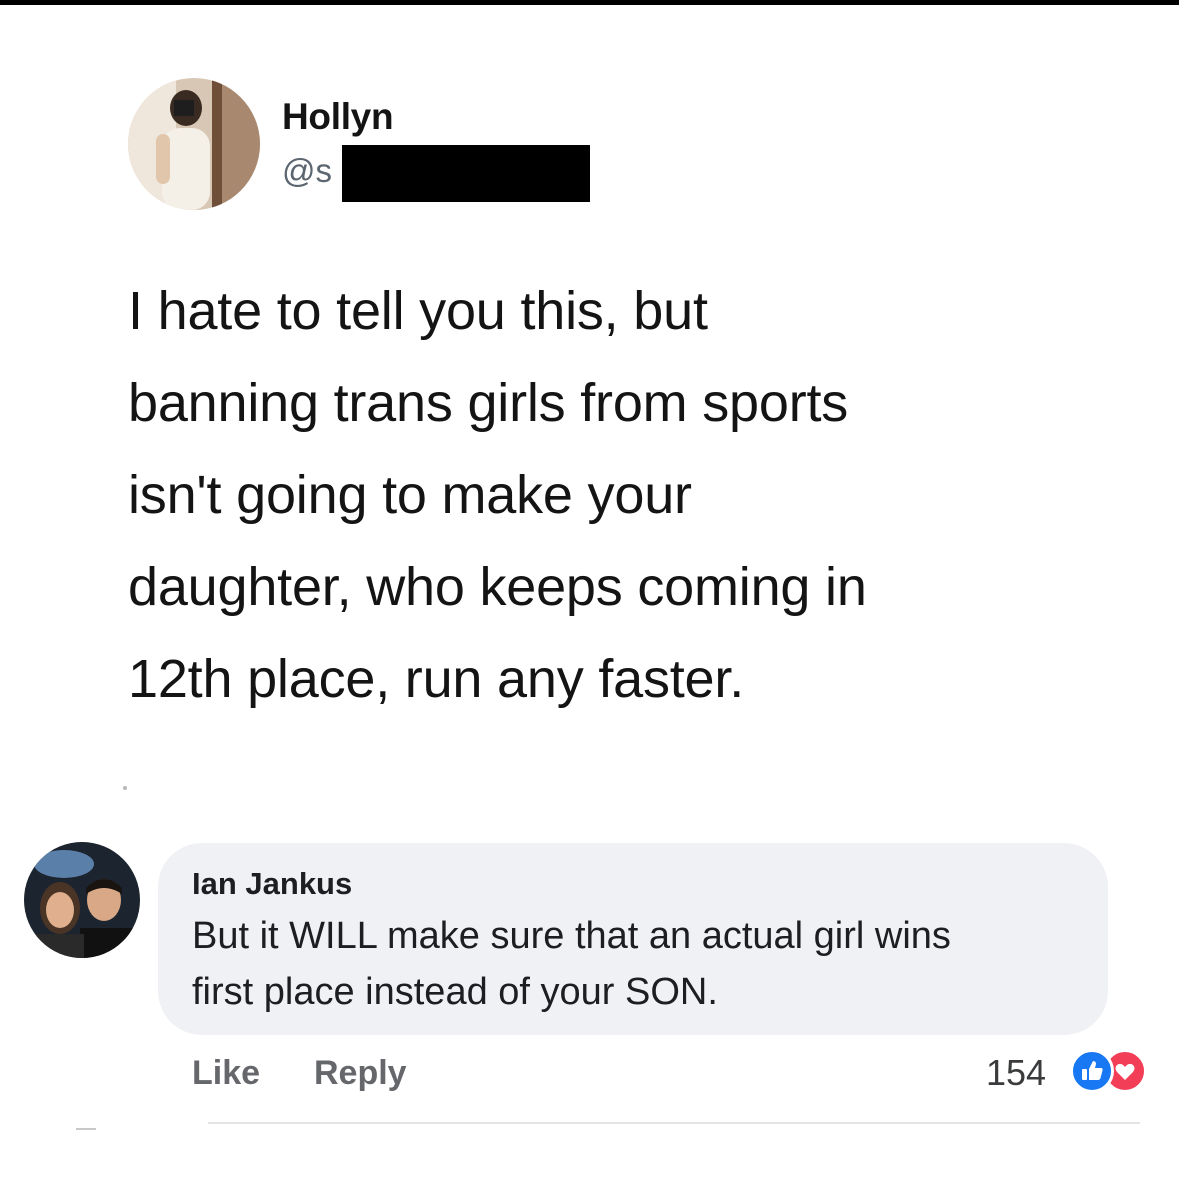  I want to click on handle-redaction-bar, so click(466, 173).